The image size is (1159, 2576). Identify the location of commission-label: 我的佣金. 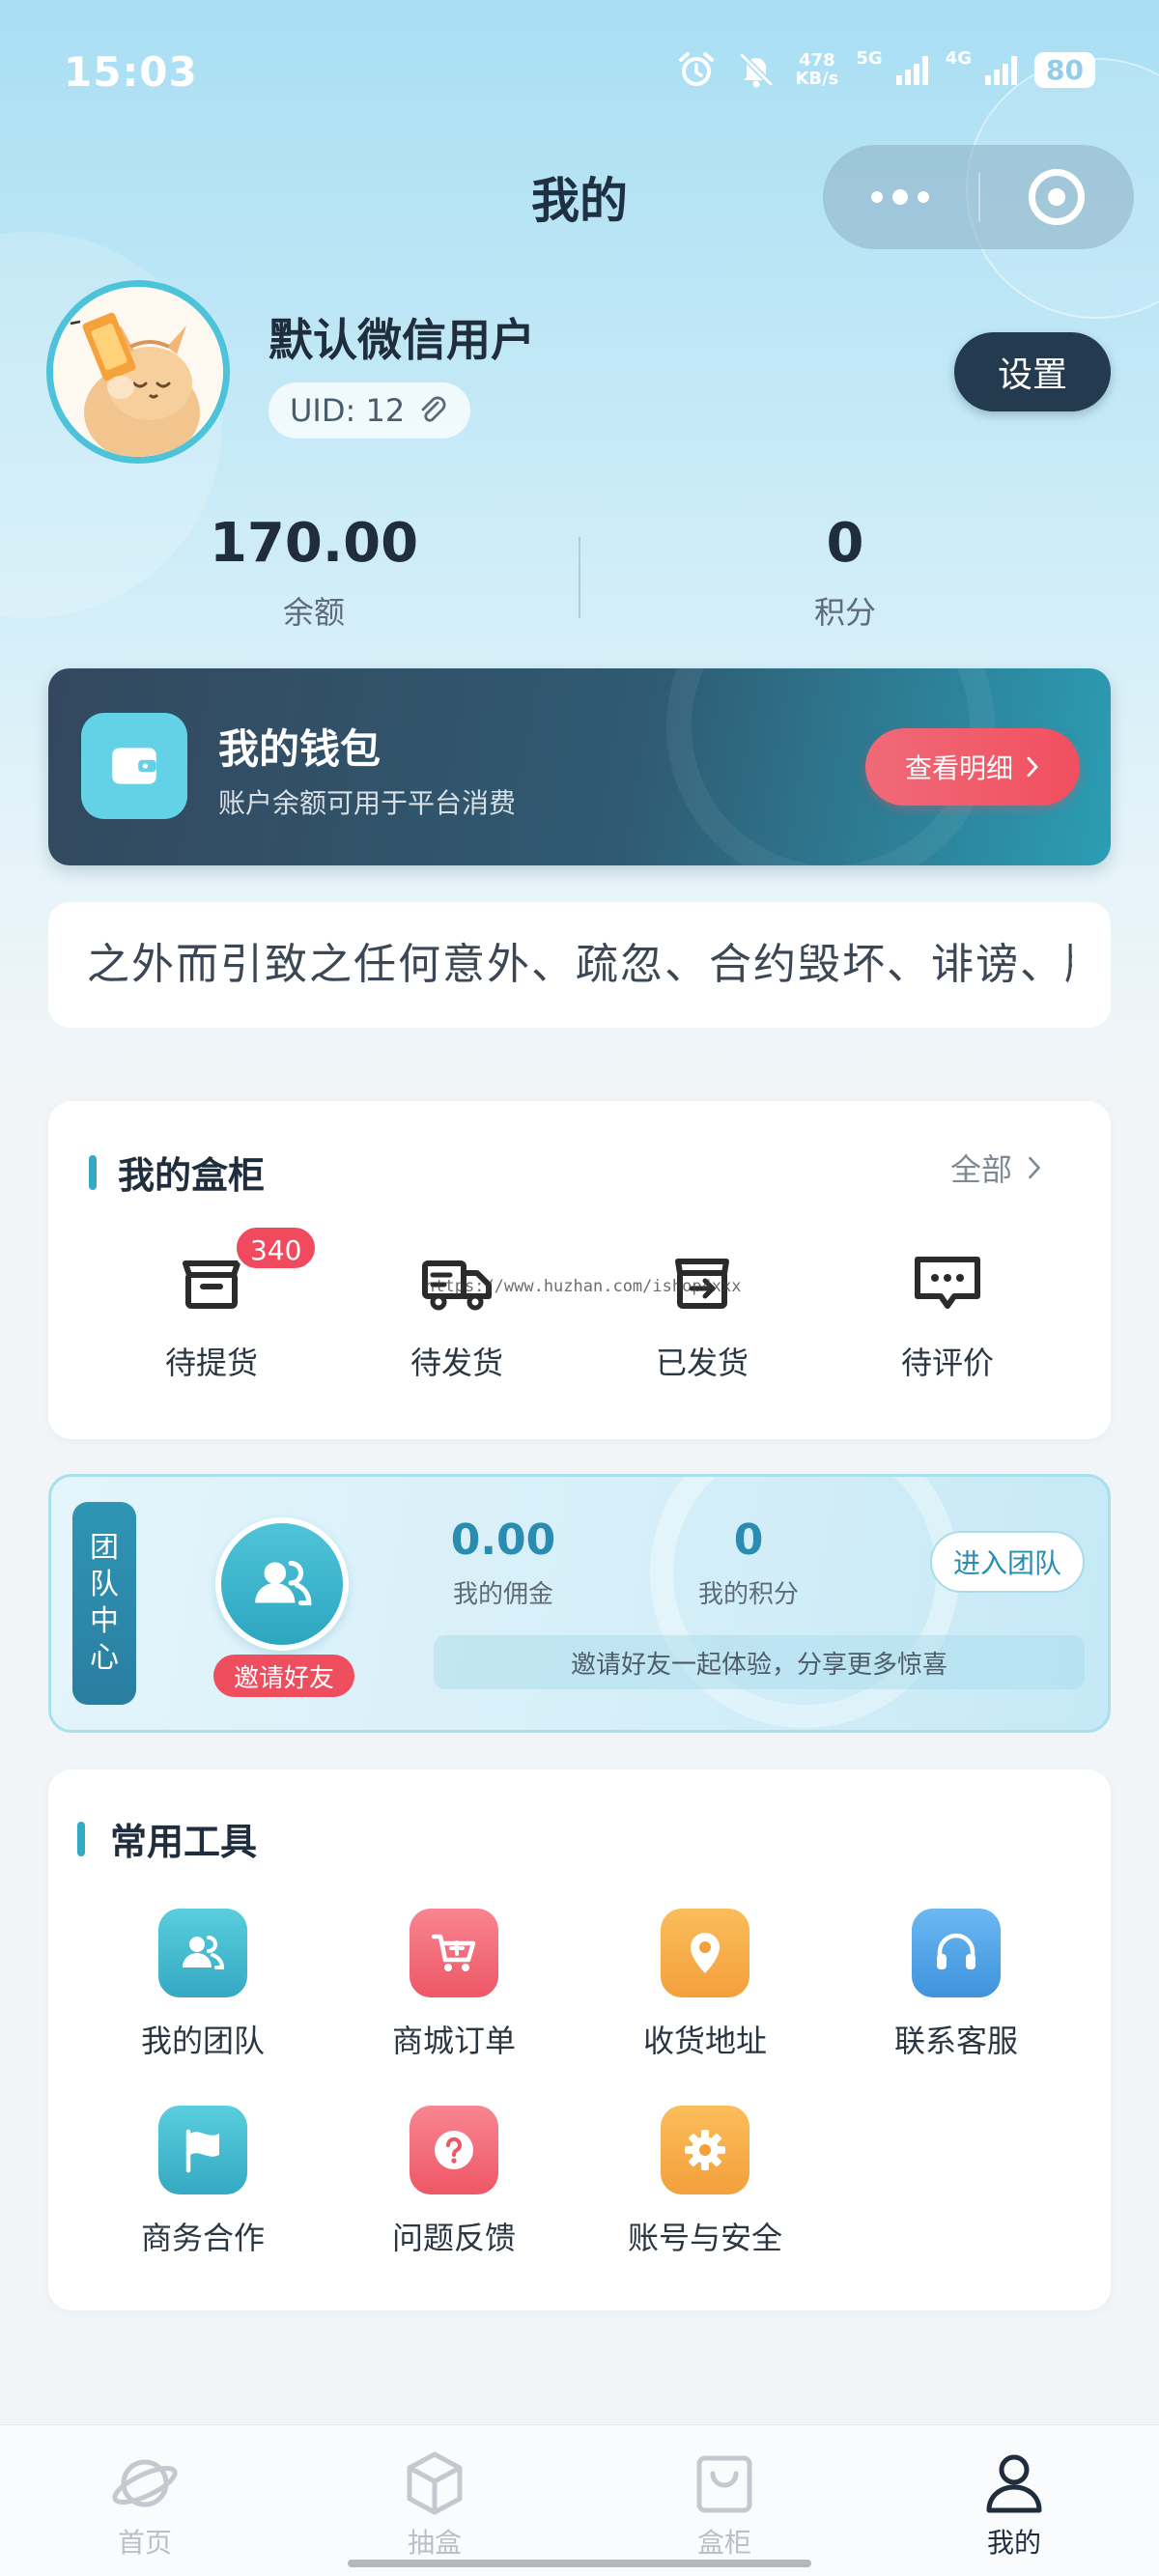
(502, 1594).